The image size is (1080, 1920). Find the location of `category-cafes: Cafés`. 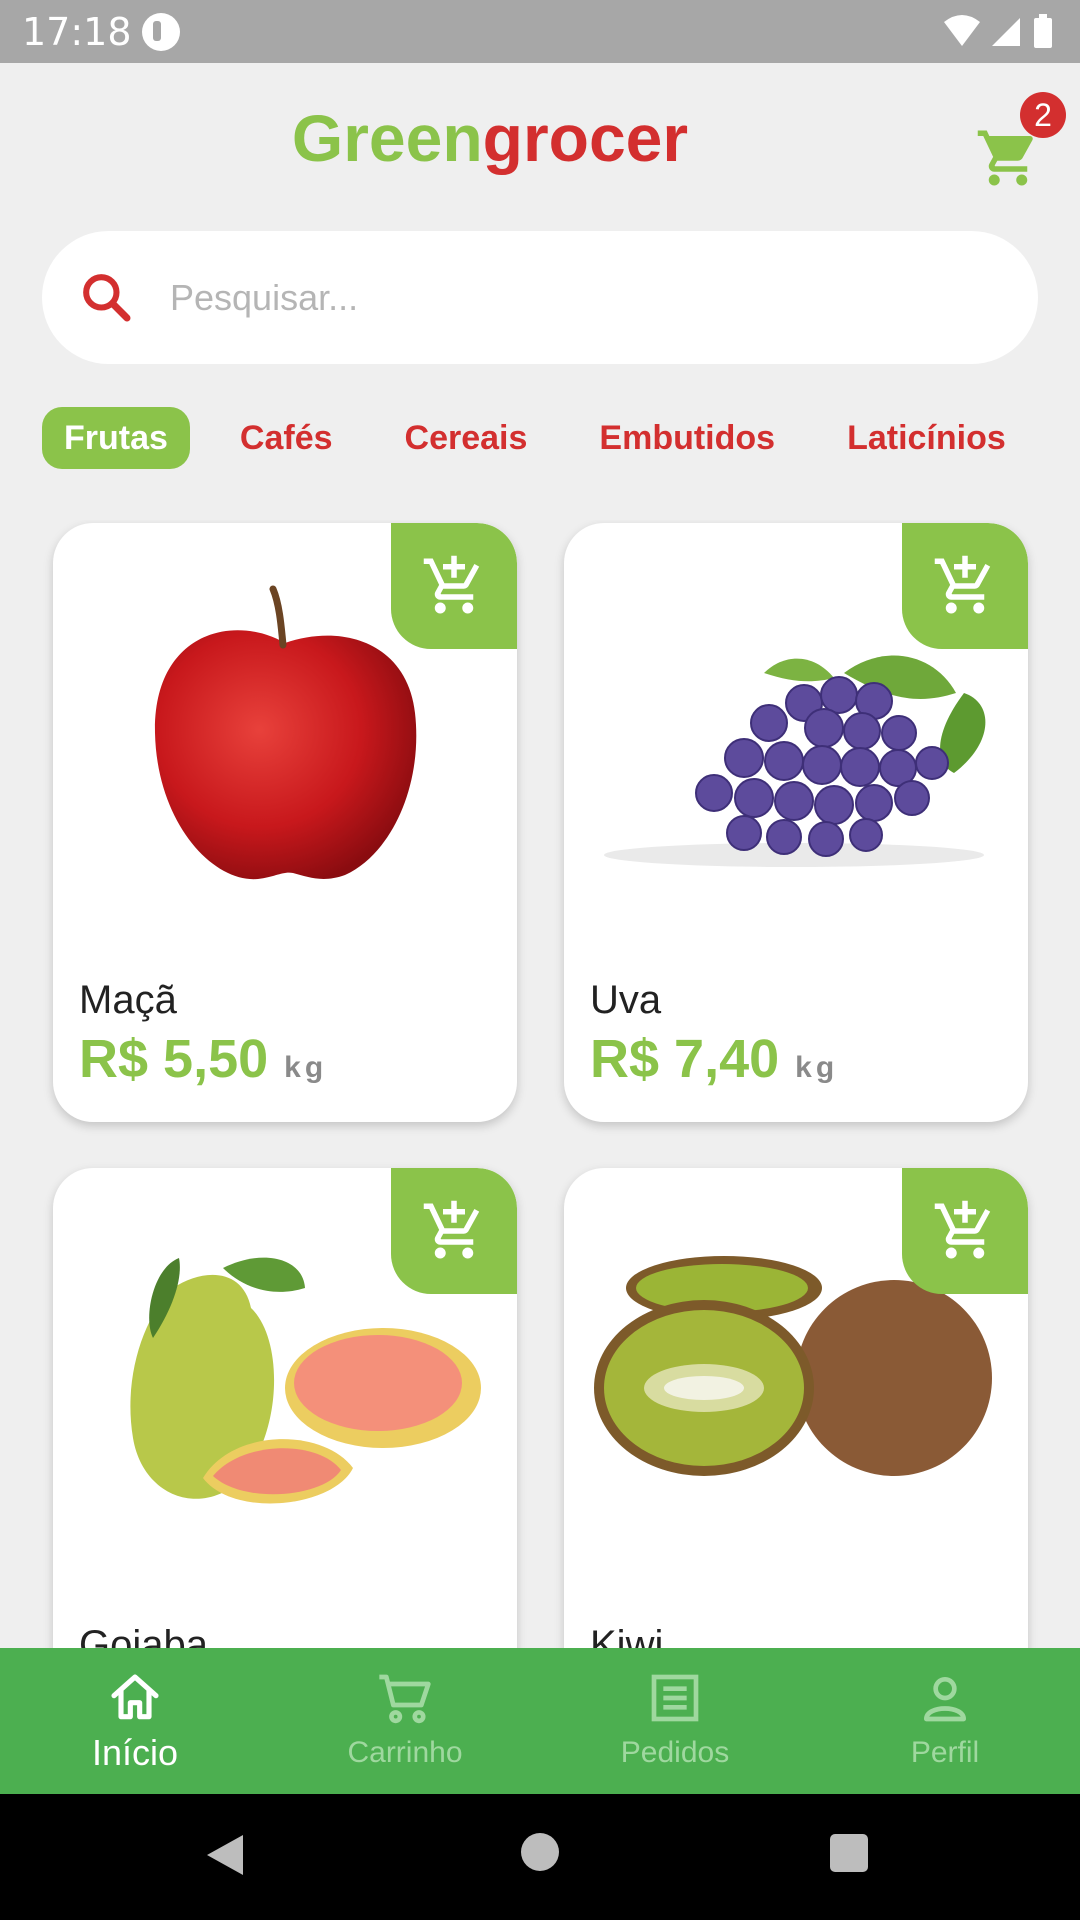

category-cafes: Cafés is located at coordinates (286, 438).